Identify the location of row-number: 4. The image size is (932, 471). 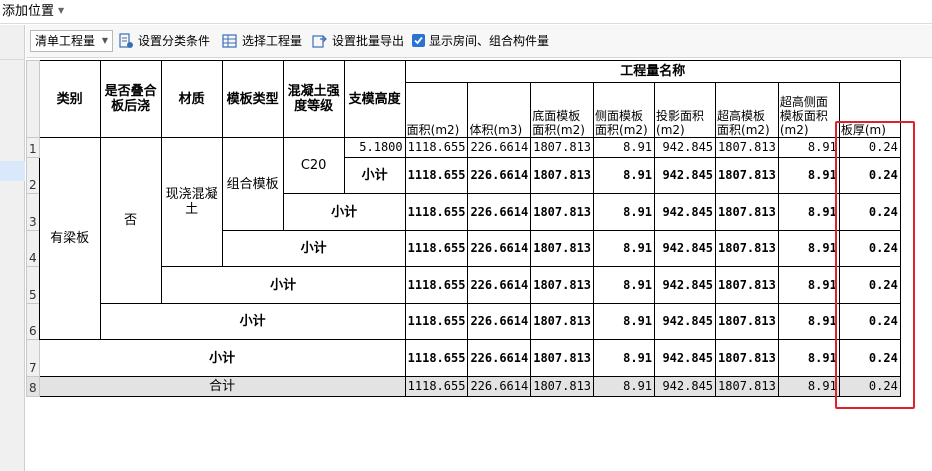
(33, 248).